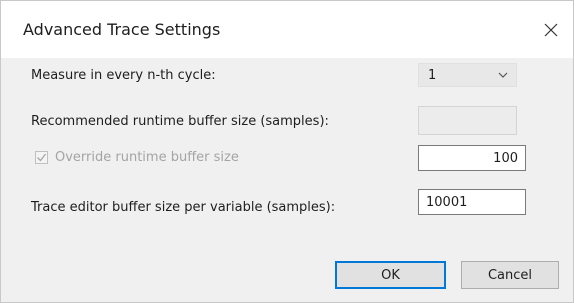 The image size is (574, 303). I want to click on override-buffer-label: Override runtime buffer size, so click(147, 157).